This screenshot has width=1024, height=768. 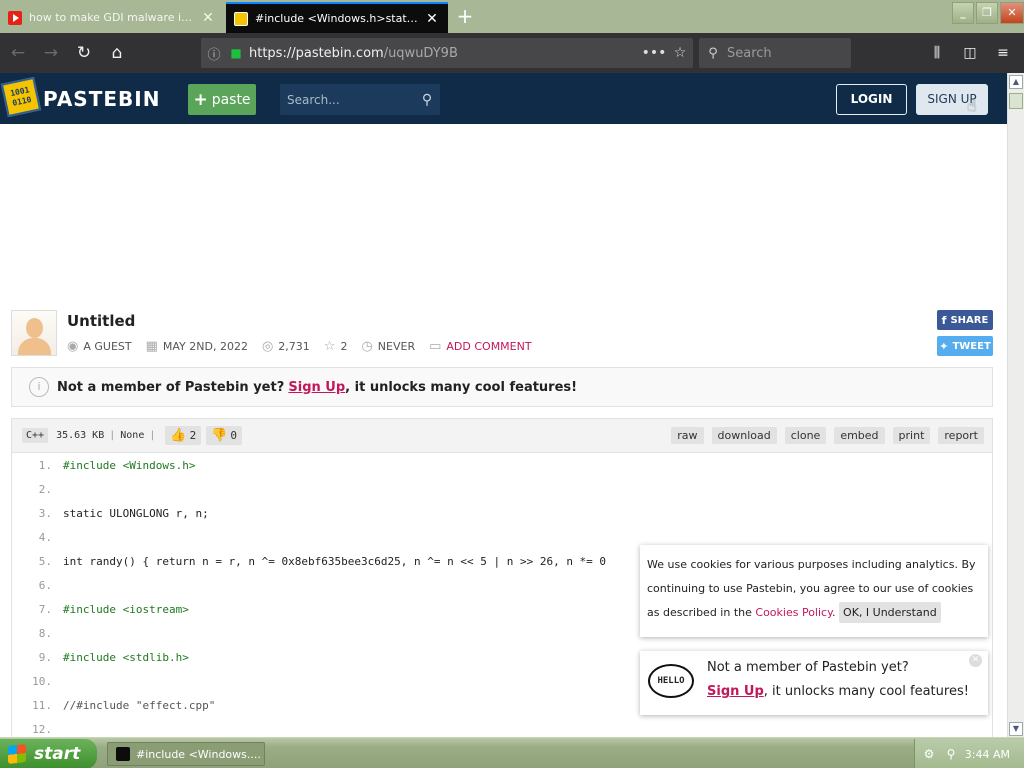 I want to click on popup-signup-link: Sign Up, so click(x=735, y=691).